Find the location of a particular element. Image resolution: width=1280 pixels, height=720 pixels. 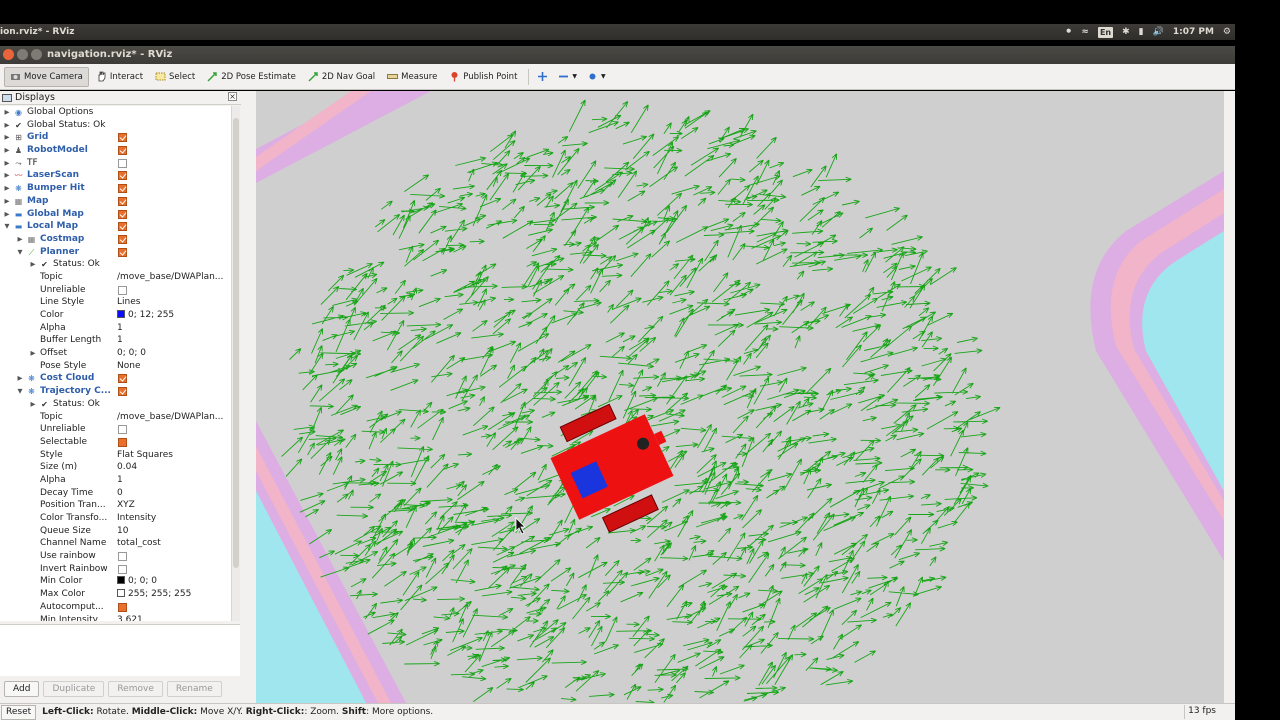

display-row: ▼ ⟋ Planner is located at coordinates (115, 252).